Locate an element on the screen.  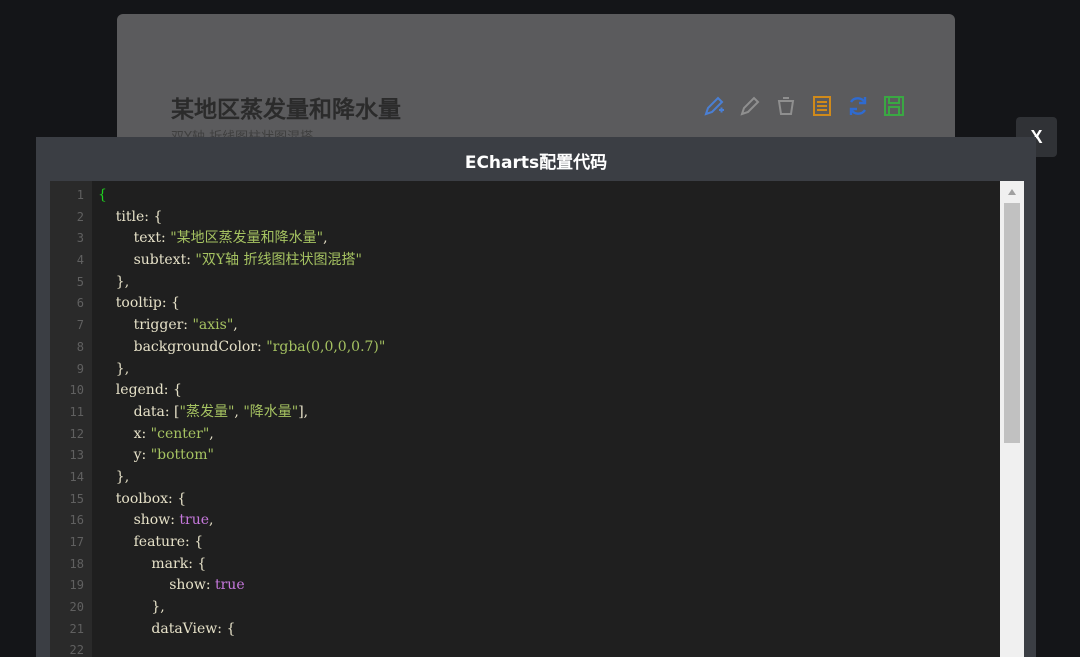
code-line: legend: { is located at coordinates (548, 391).